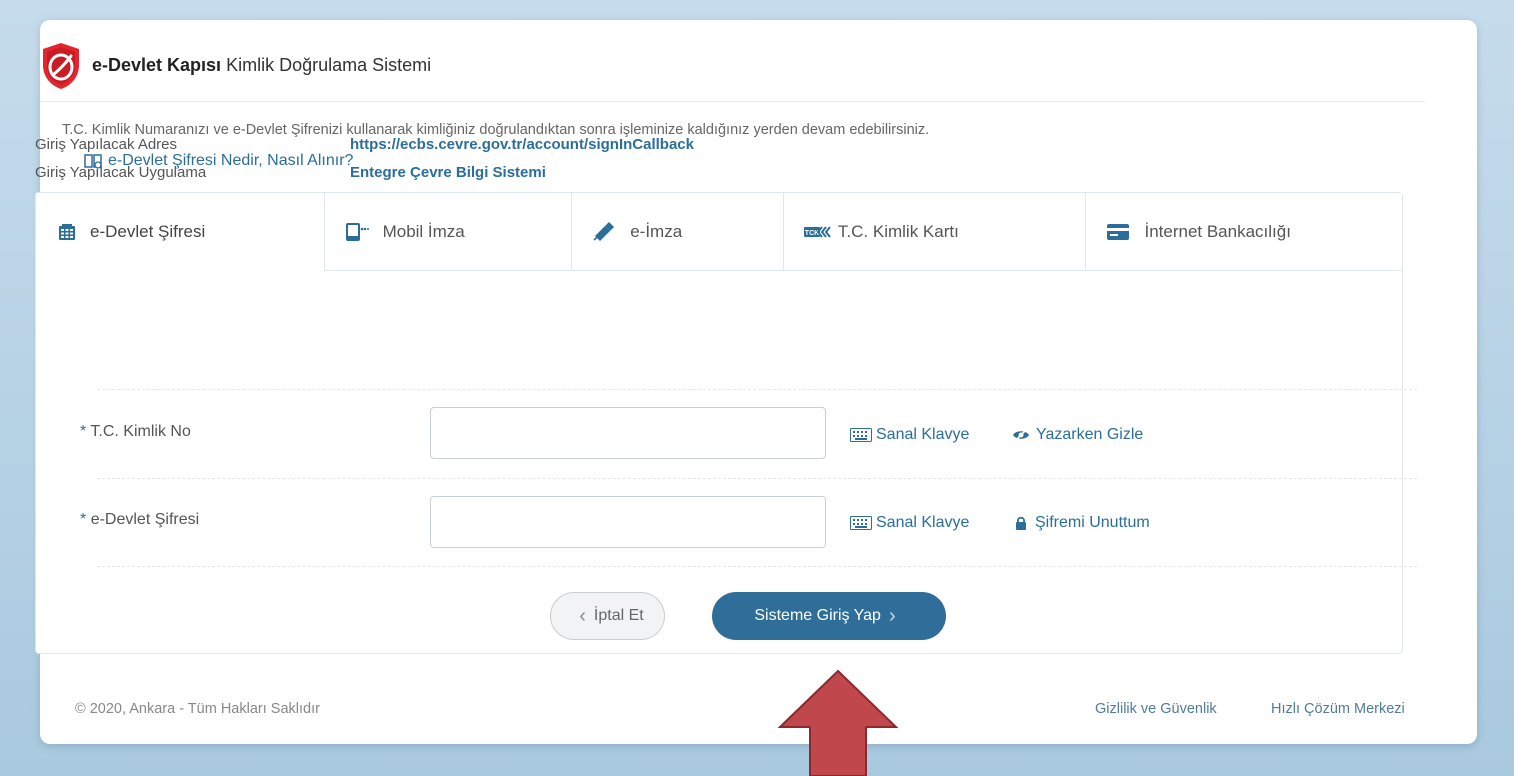  I want to click on application-value: Entegre Çevre Bilgi Sistemi, so click(448, 172).